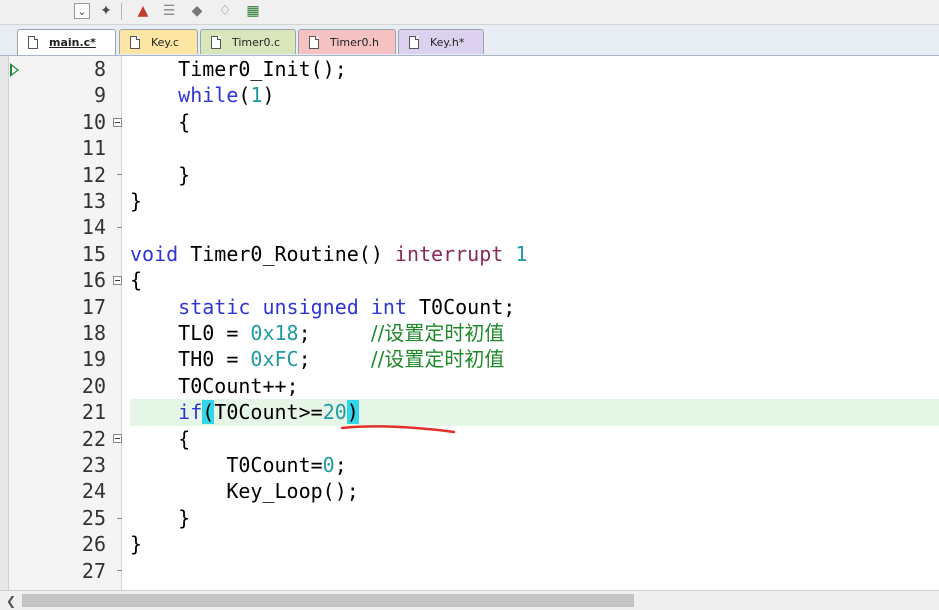 The height and width of the screenshot is (610, 939). Describe the element at coordinates (253, 11) in the screenshot. I see `multi-project-icon: ▦` at that location.